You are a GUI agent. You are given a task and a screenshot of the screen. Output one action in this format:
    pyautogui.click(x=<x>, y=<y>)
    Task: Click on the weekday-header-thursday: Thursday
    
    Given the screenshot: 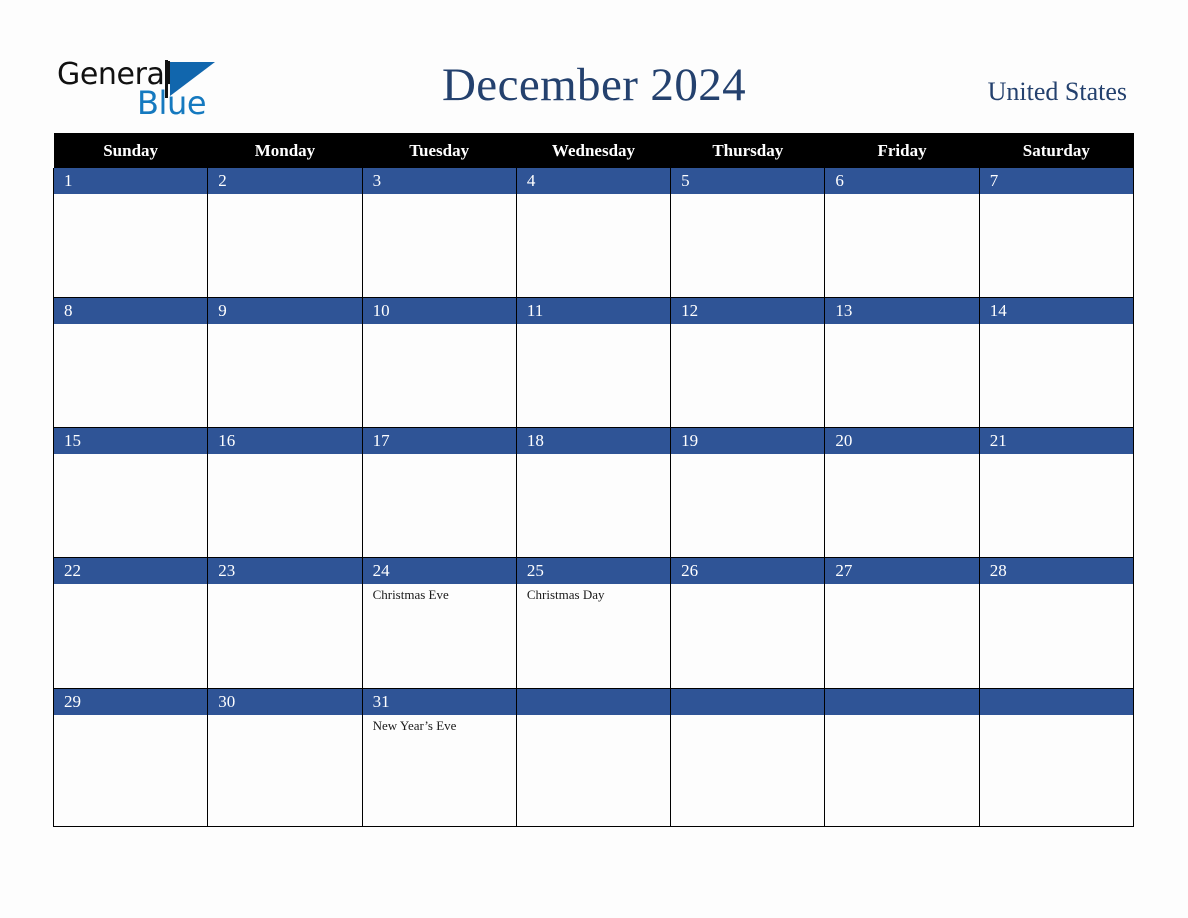 What is the action you would take?
    pyautogui.click(x=747, y=150)
    